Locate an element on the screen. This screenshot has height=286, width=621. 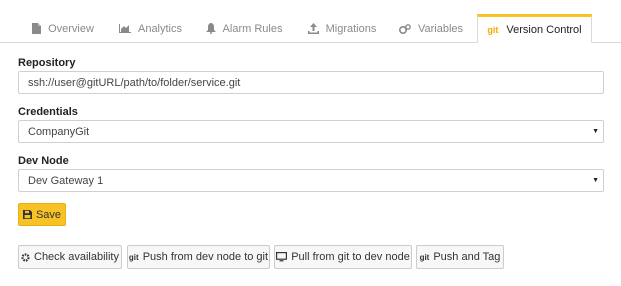
tab-label: Variables is located at coordinates (440, 28).